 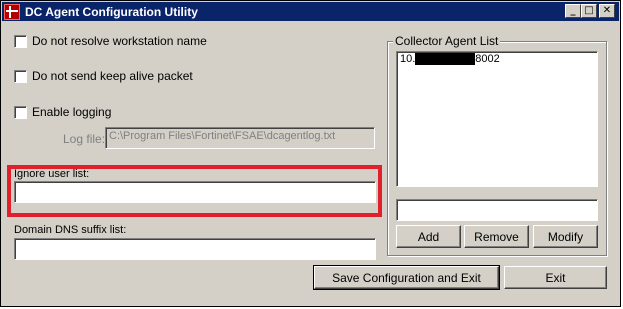 What do you see at coordinates (119, 41) in the screenshot?
I see `no-resolve-label: Do not resolve workstation name` at bounding box center [119, 41].